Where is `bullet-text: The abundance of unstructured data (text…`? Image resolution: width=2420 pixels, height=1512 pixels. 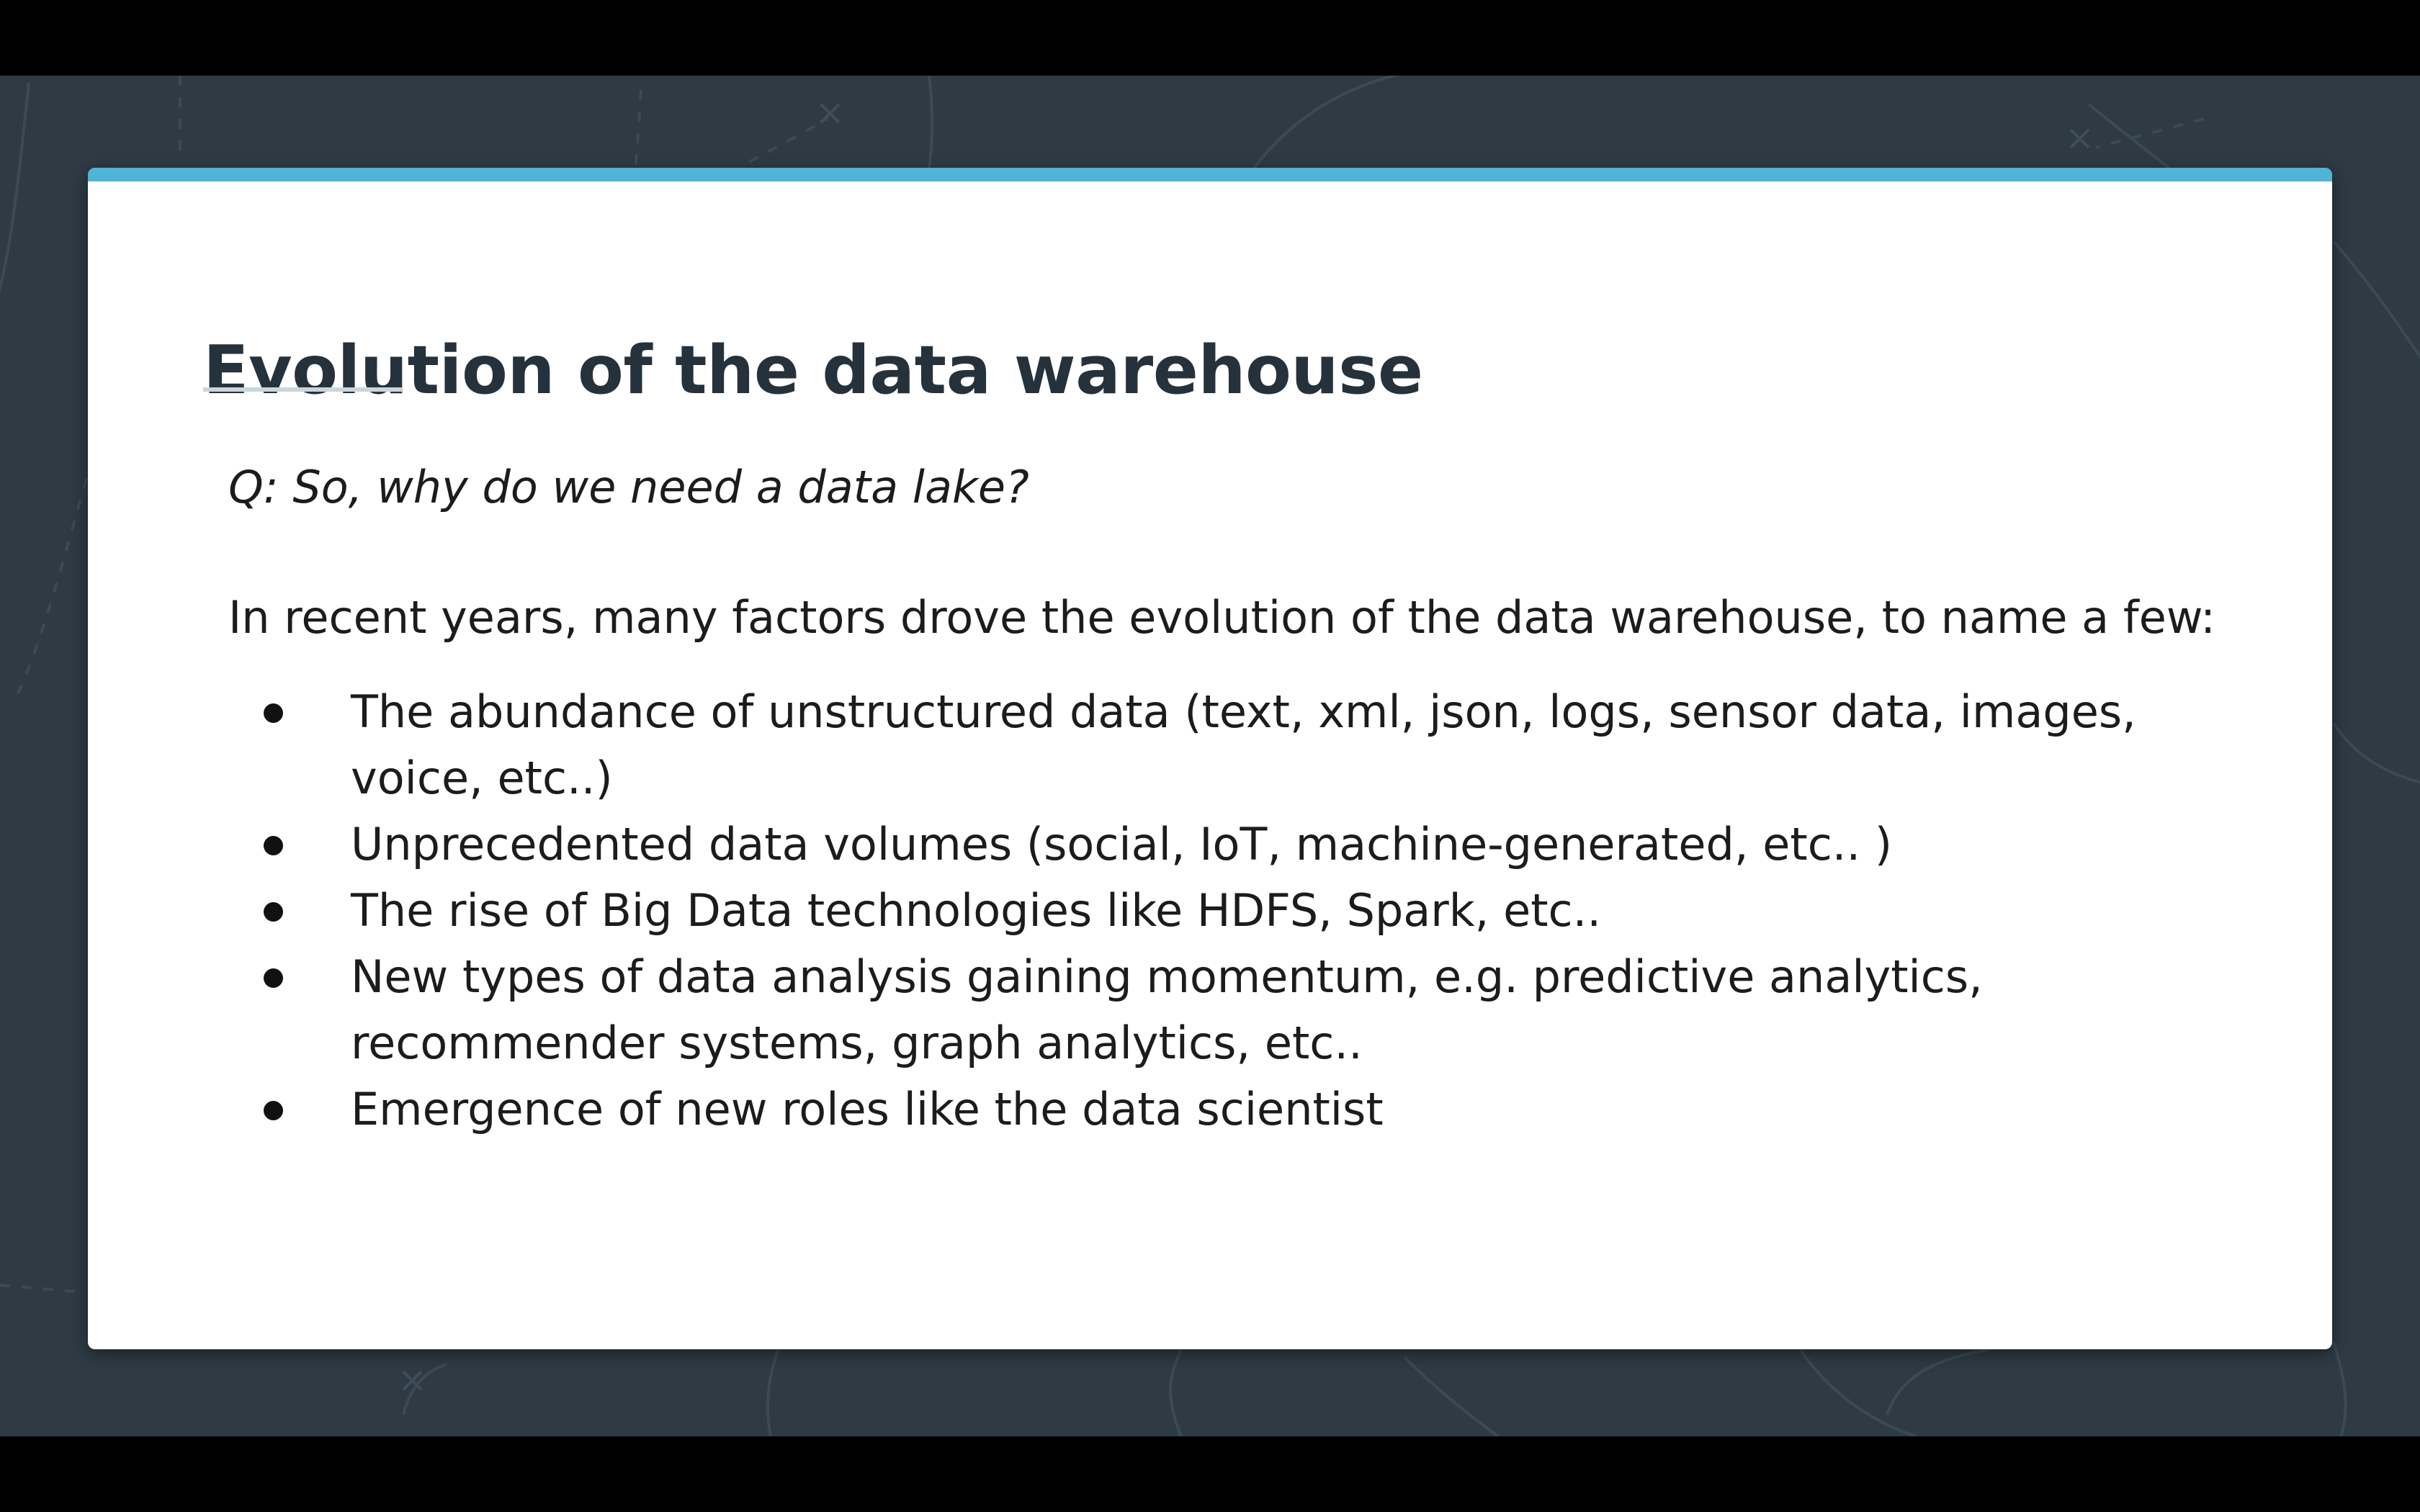 bullet-text: The abundance of unstructured data (text… is located at coordinates (1243, 744).